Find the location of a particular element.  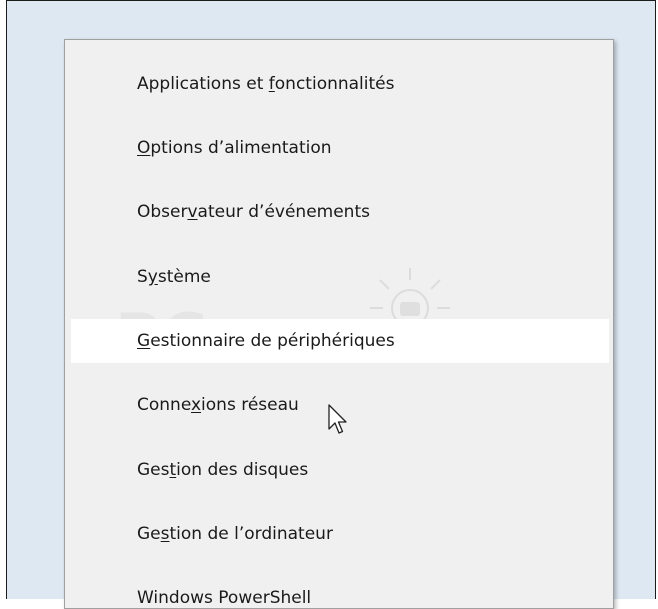

menu-item-label-post: ateur d’événements is located at coordinates (283, 212).